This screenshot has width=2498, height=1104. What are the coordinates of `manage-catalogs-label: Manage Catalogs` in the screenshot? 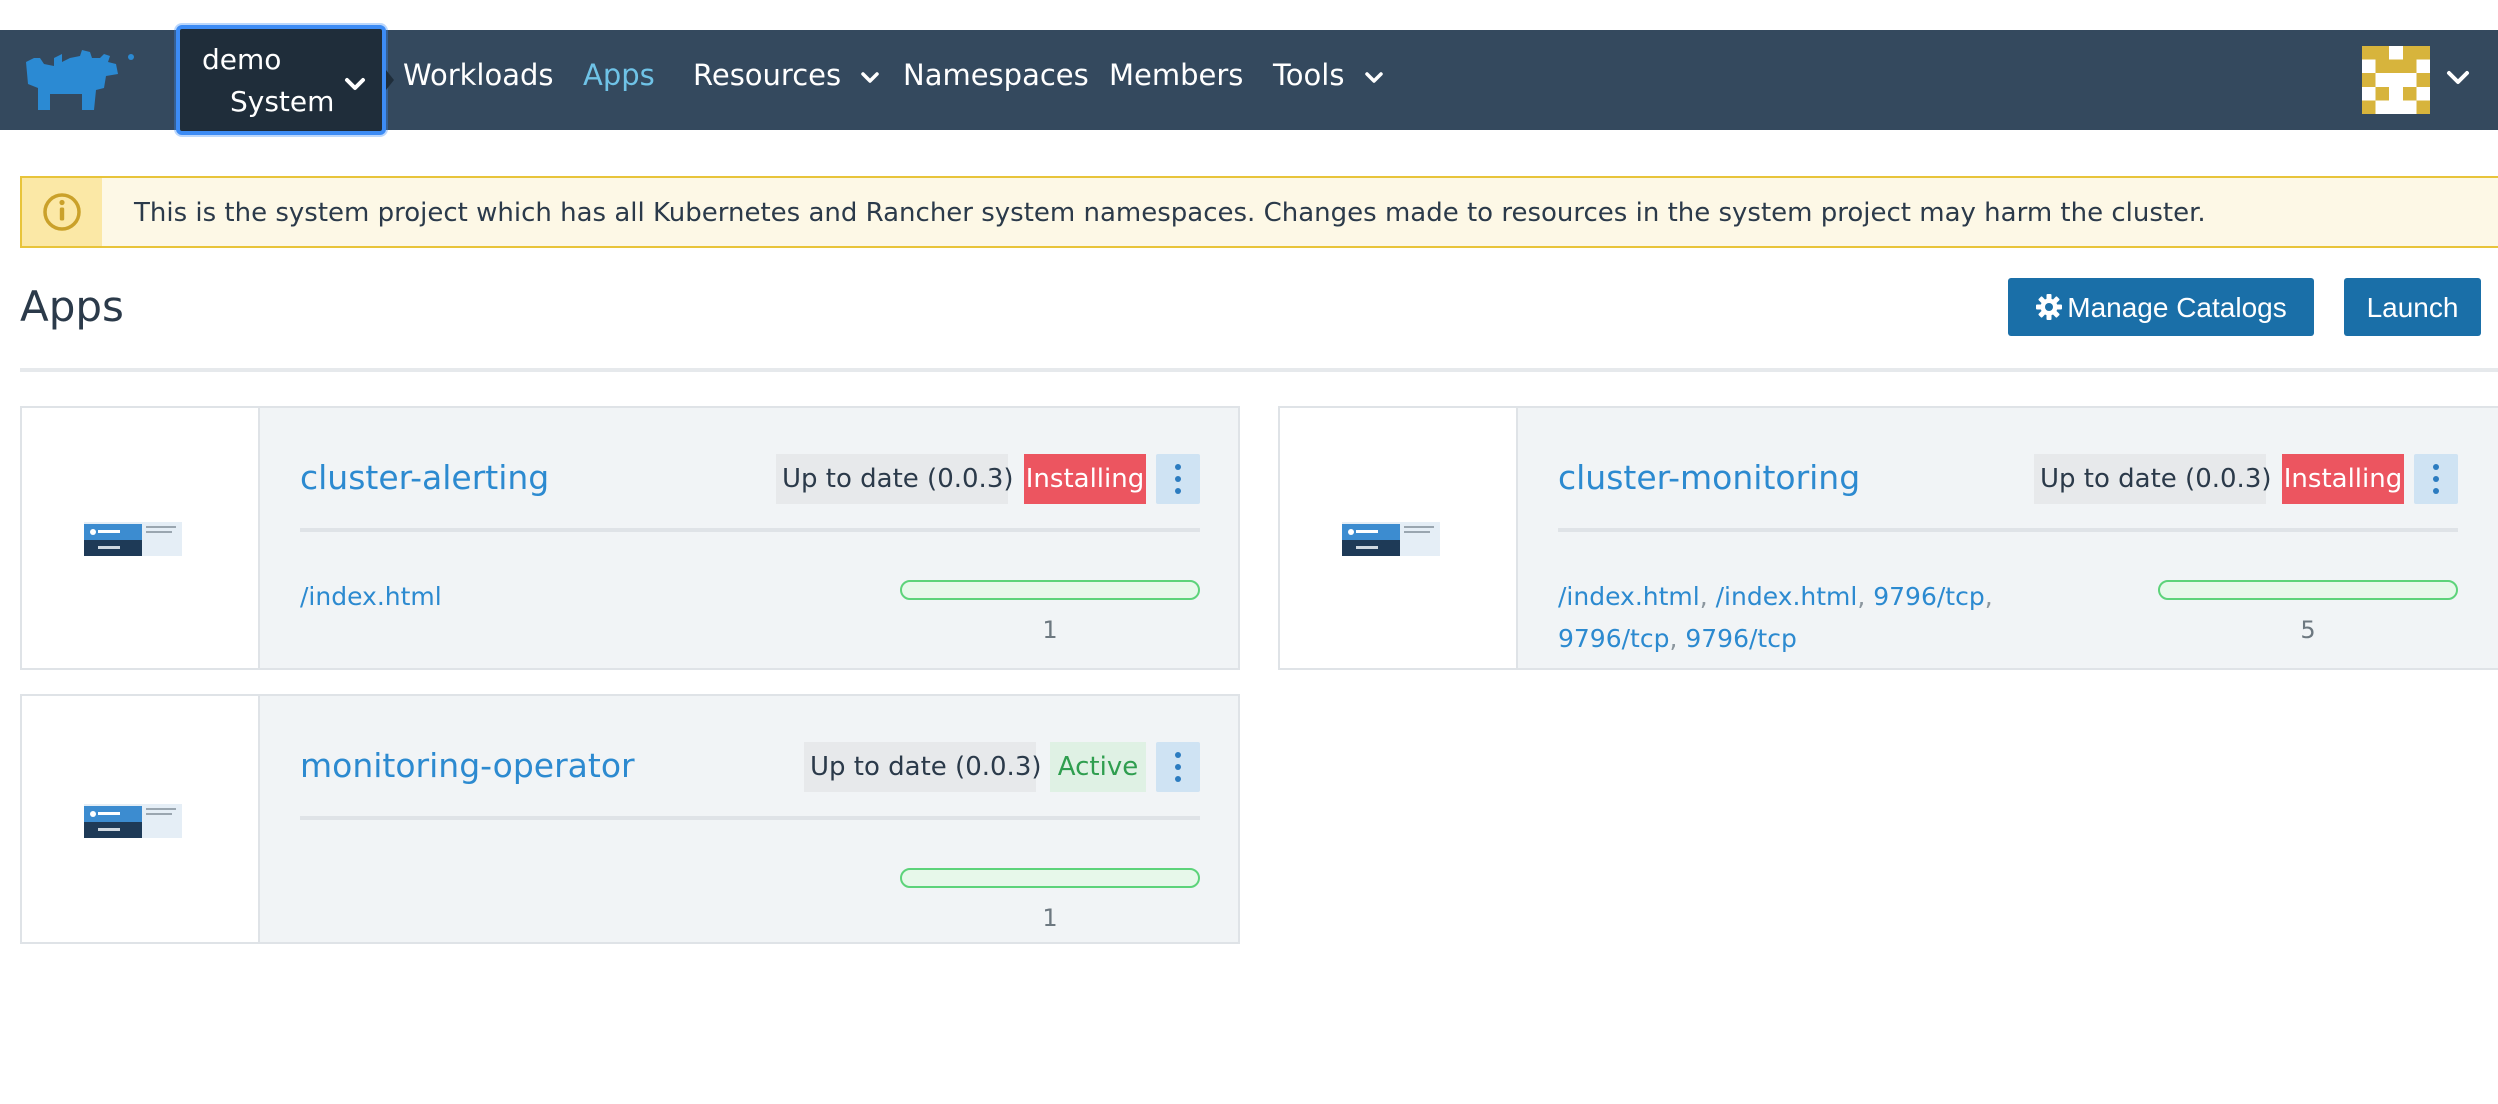 It's located at (2177, 307).